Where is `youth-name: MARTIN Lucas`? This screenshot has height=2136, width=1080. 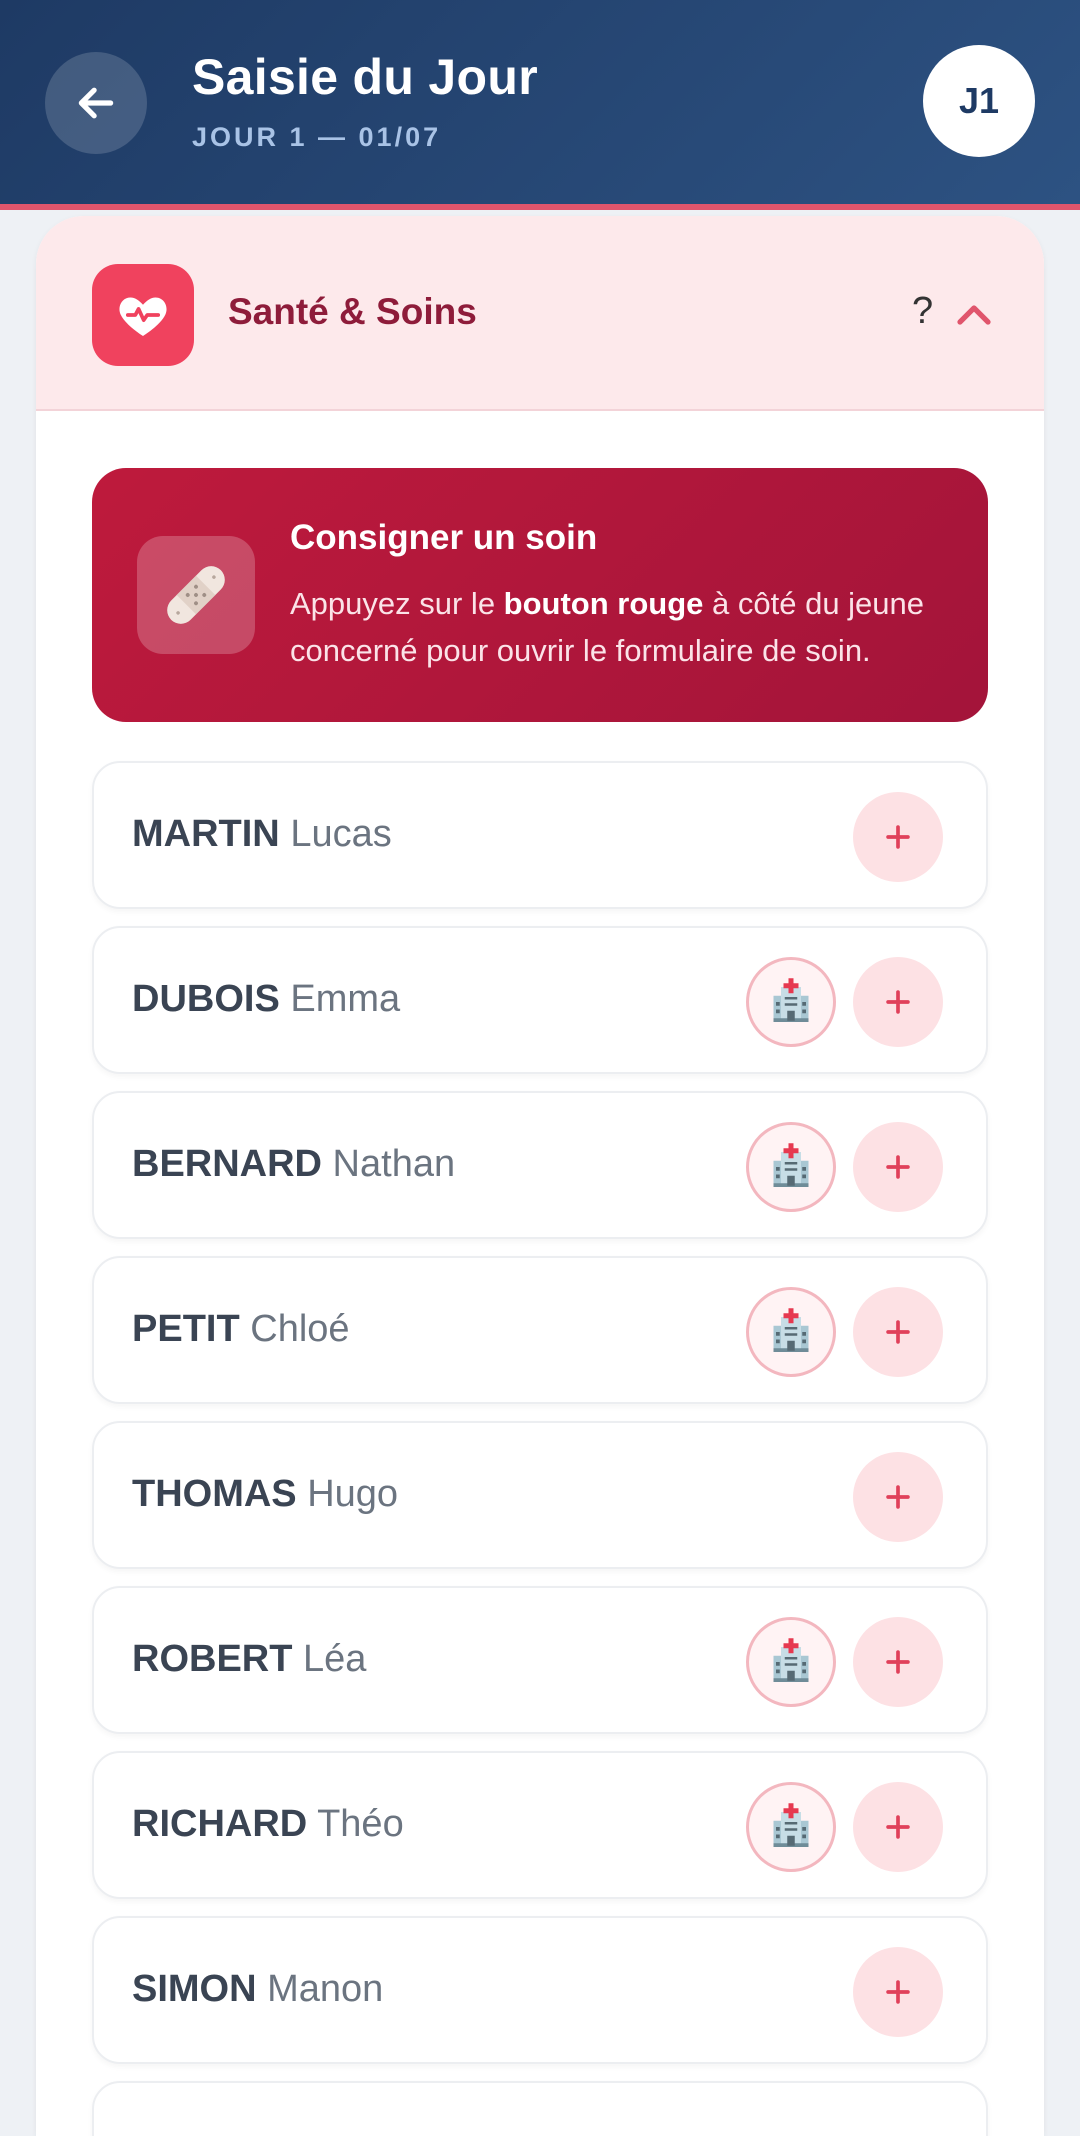 youth-name: MARTIN Lucas is located at coordinates (262, 834).